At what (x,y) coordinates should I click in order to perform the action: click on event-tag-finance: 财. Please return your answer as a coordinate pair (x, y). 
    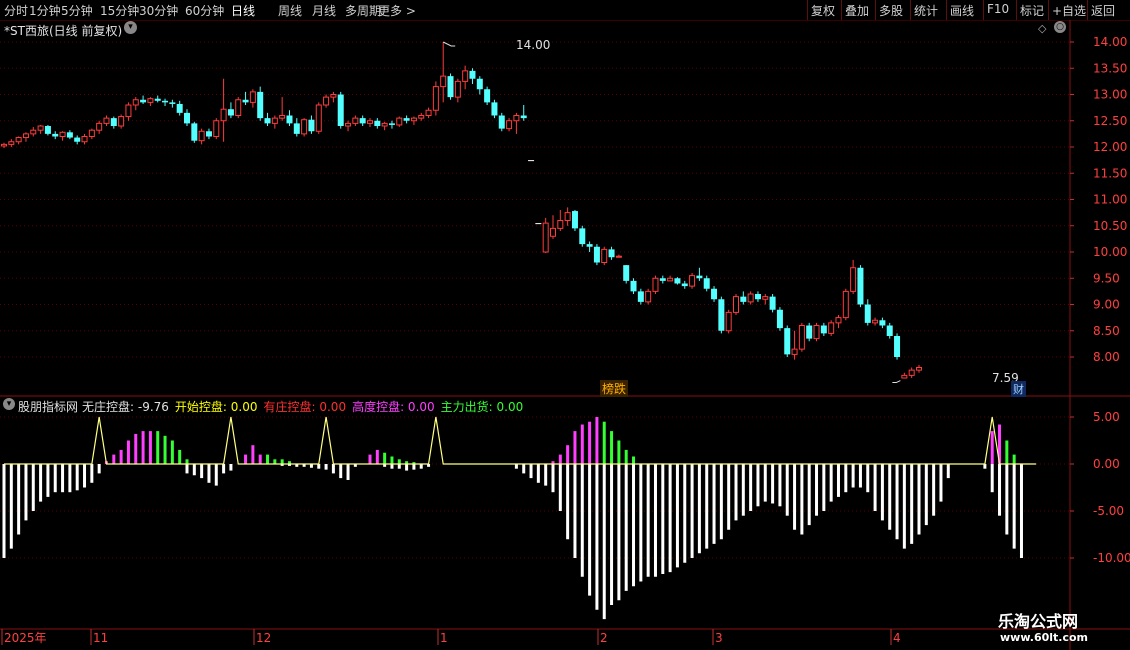
    Looking at the image, I should click on (1018, 389).